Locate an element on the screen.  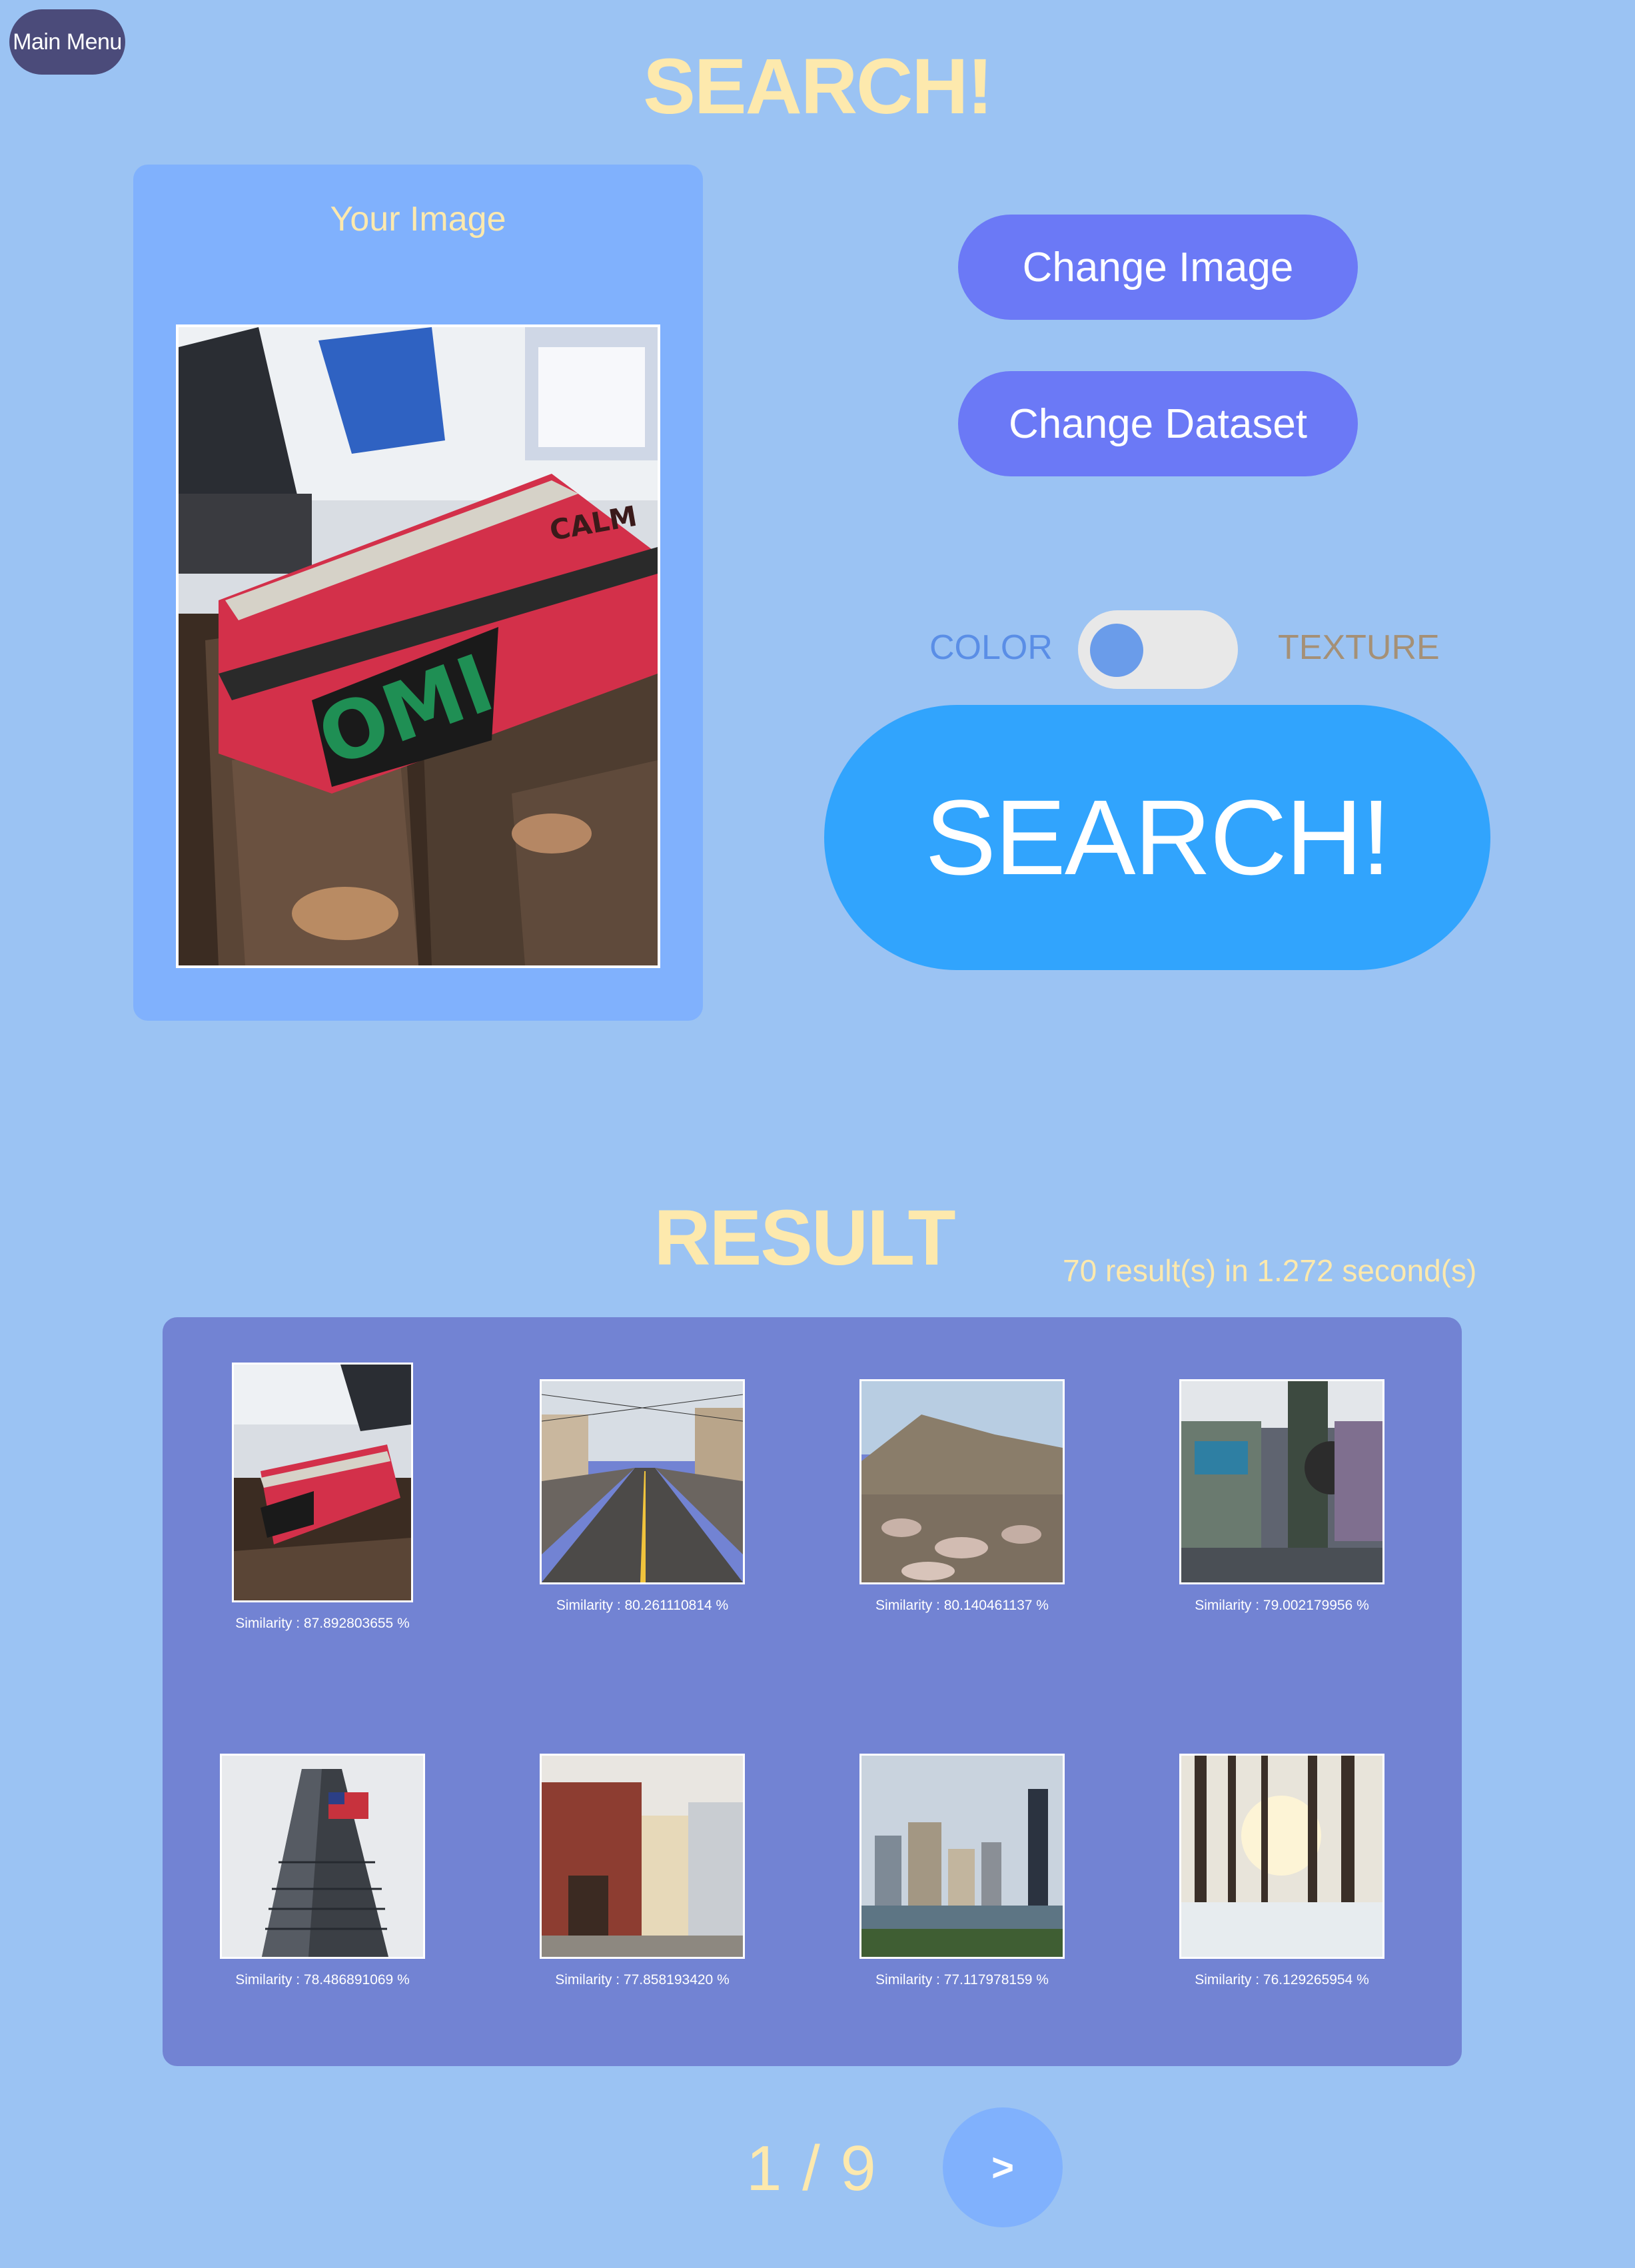
similarity-label: Similarity : 77.117978159 % is located at coordinates (962, 1979).